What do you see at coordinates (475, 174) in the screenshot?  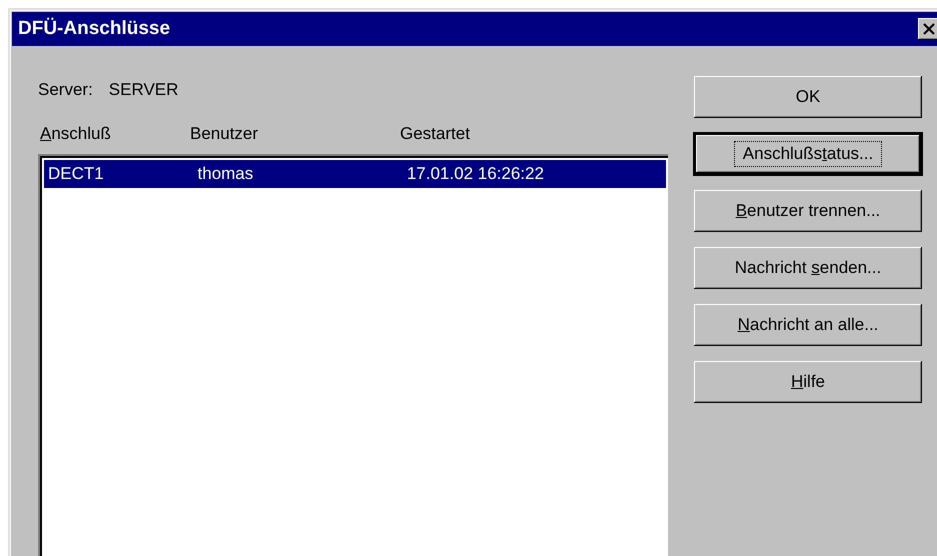 I see `table-cell-text: 17.01.02 16:26:22` at bounding box center [475, 174].